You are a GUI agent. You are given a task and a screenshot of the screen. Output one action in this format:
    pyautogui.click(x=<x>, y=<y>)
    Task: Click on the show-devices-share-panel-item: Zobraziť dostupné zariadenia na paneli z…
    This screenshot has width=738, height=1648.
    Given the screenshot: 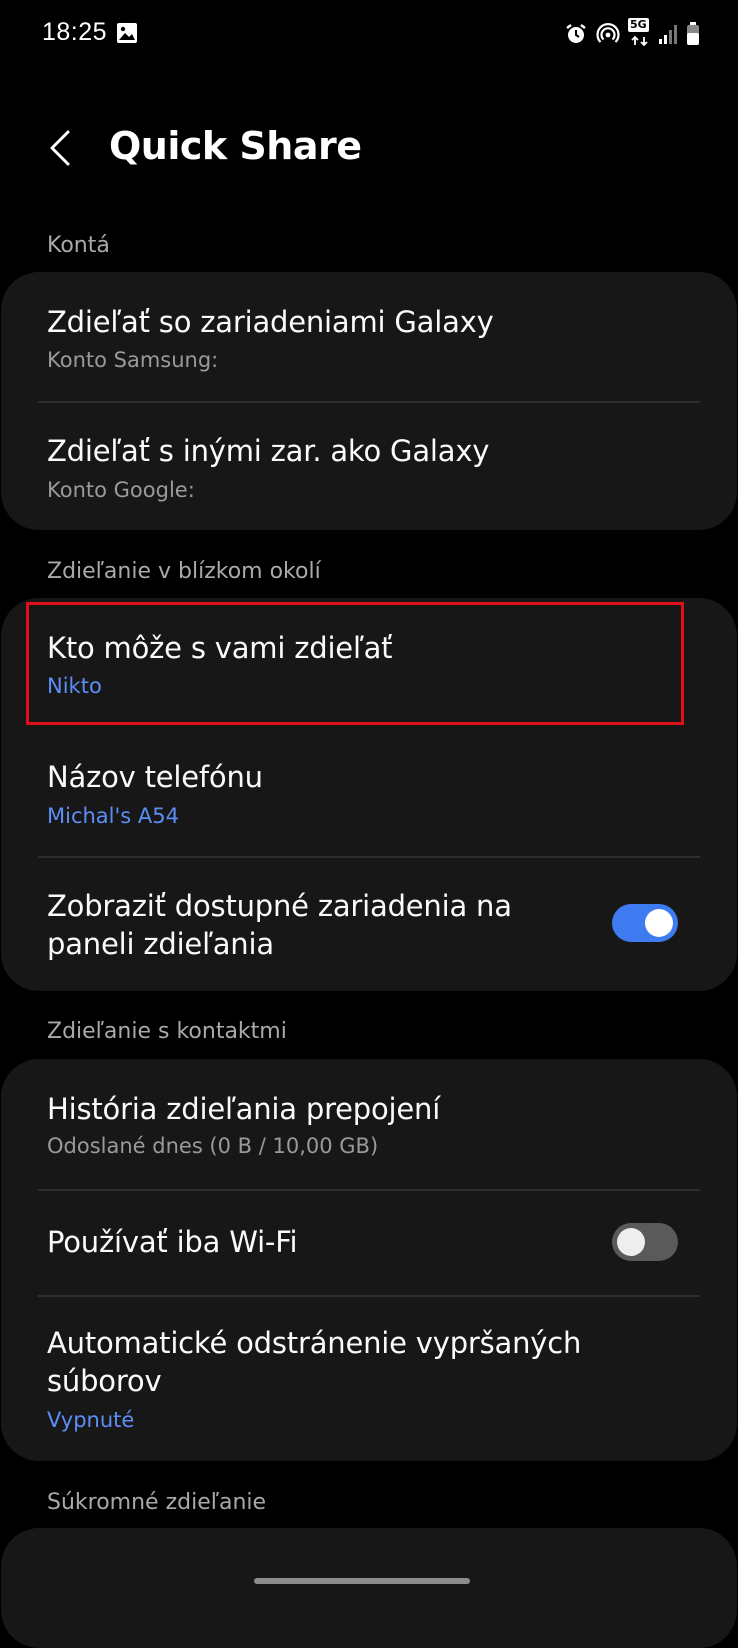 What is the action you would take?
    pyautogui.click(x=369, y=924)
    